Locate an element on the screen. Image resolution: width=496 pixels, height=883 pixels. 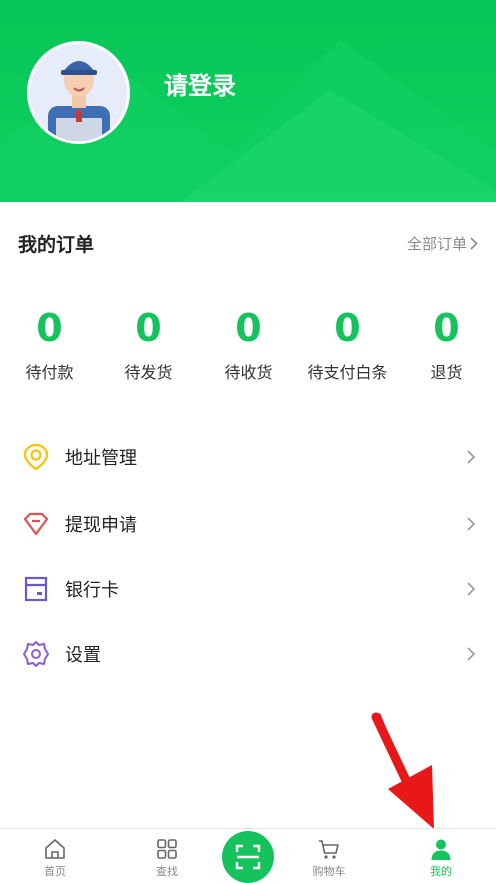
order-stat-pending-receipt: 0 待收货 is located at coordinates (248, 344).